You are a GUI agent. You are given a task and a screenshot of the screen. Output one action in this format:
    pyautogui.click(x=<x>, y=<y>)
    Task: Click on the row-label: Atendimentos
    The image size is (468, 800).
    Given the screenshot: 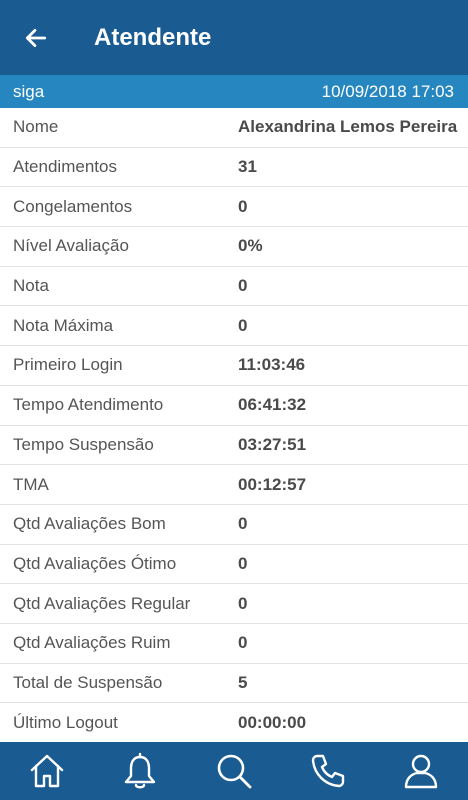 What is the action you would take?
    pyautogui.click(x=65, y=167)
    